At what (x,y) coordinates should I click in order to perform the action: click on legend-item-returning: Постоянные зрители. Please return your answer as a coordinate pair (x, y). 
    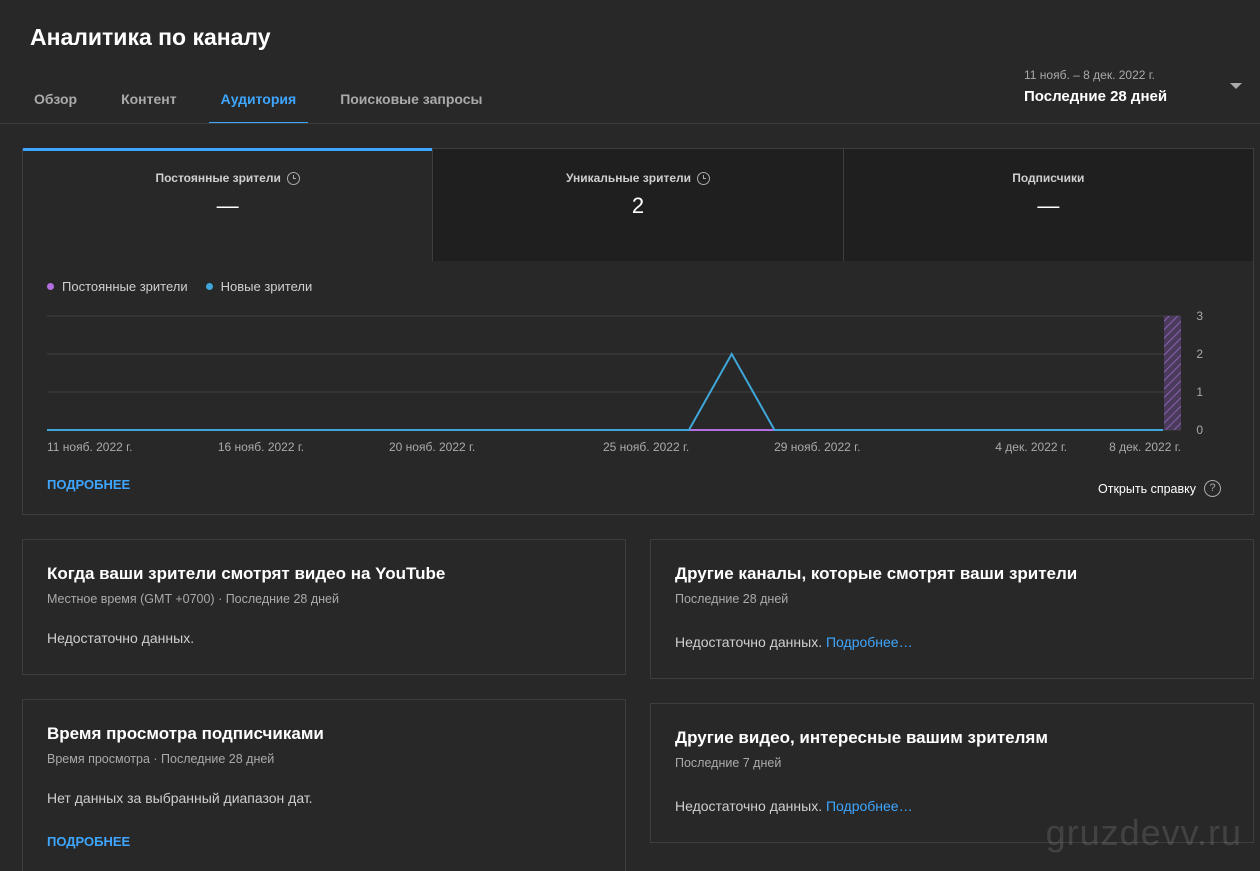
    Looking at the image, I should click on (117, 286).